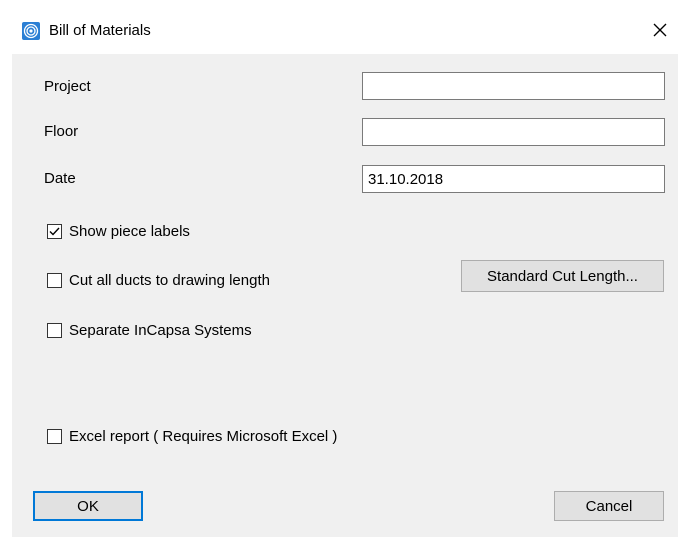 The height and width of the screenshot is (537, 678). Describe the element at coordinates (513, 86) in the screenshot. I see `project-field` at that location.